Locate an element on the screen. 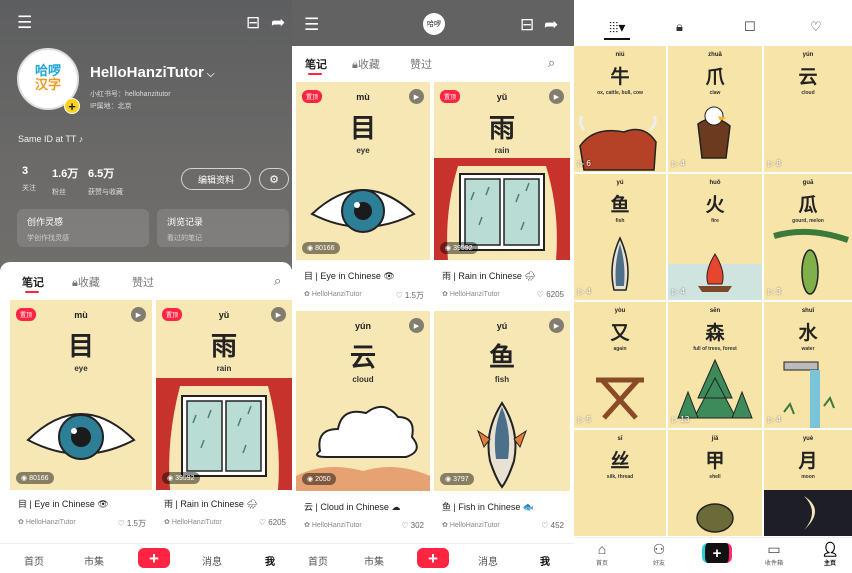  video-tile-moon: yuè 月 moon is located at coordinates (808, 483).